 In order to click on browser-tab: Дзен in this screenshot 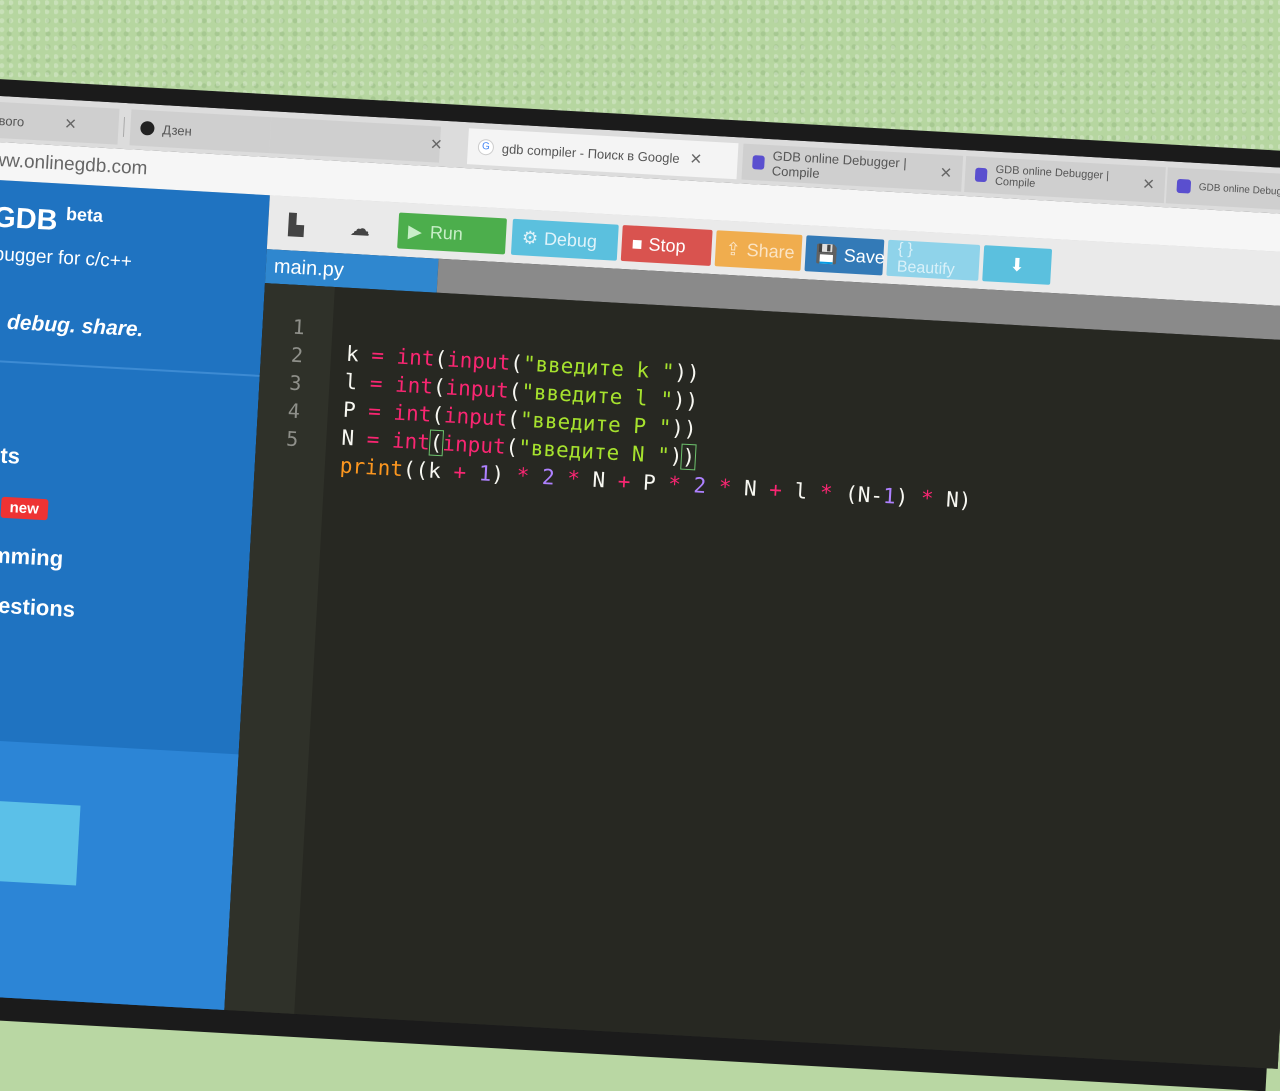, I will do `click(200, 131)`.